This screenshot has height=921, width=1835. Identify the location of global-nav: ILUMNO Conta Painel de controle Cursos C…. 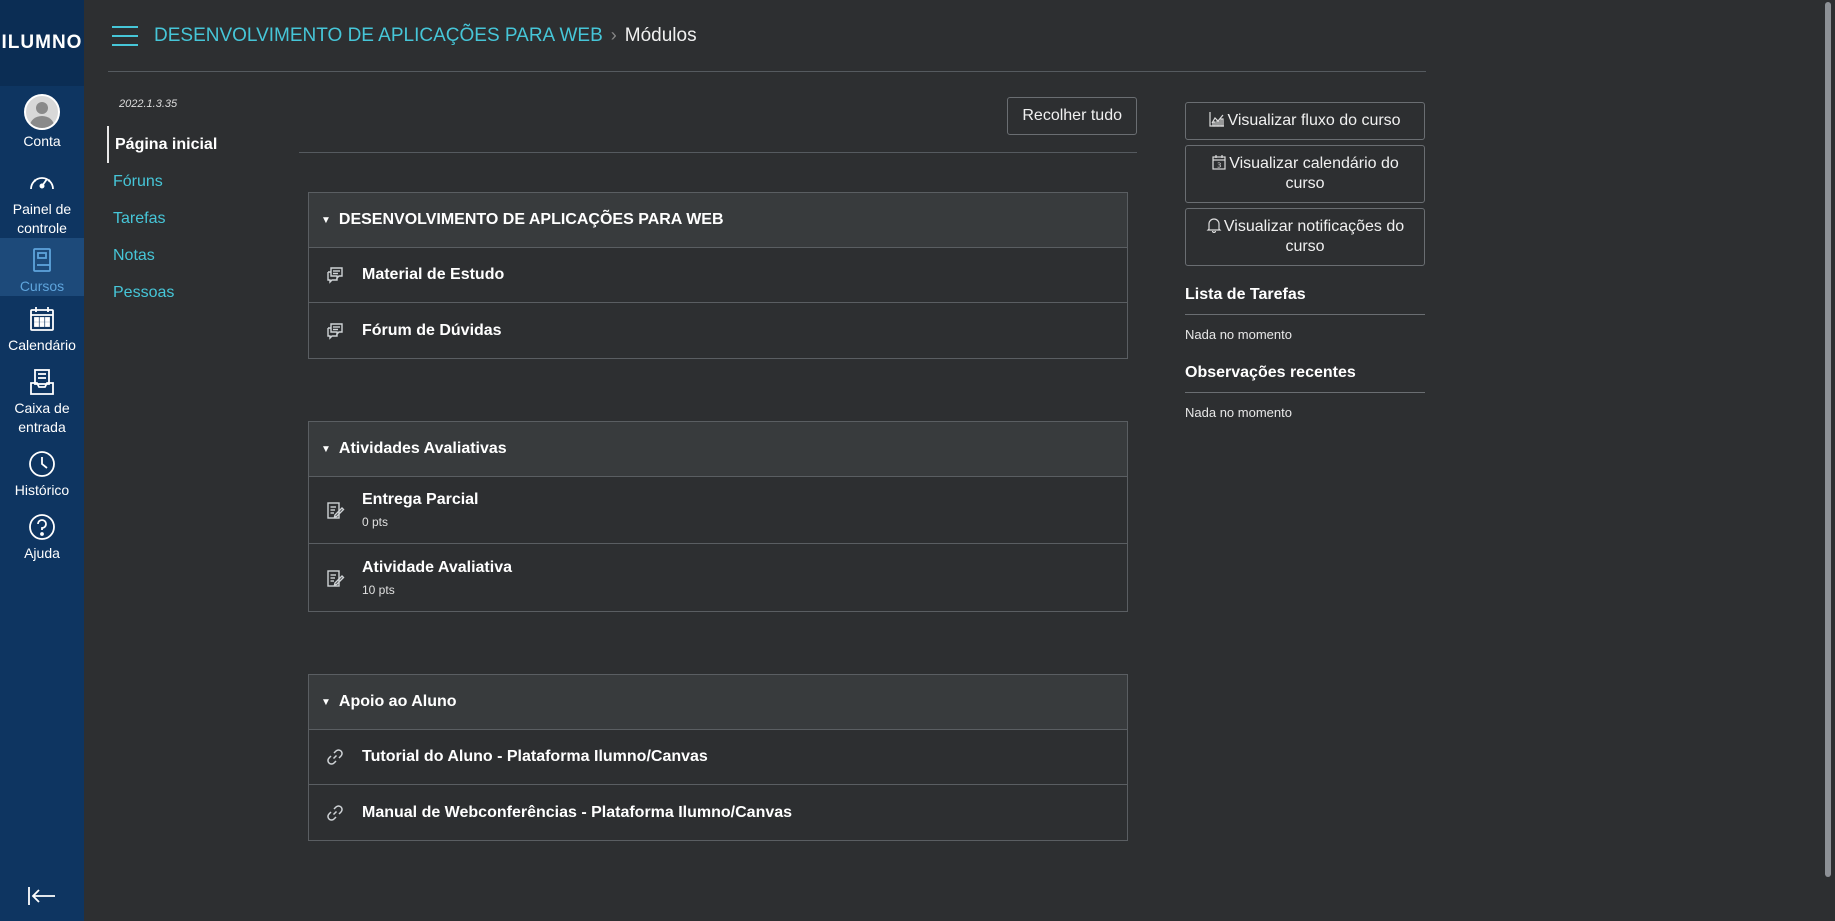
(42, 460).